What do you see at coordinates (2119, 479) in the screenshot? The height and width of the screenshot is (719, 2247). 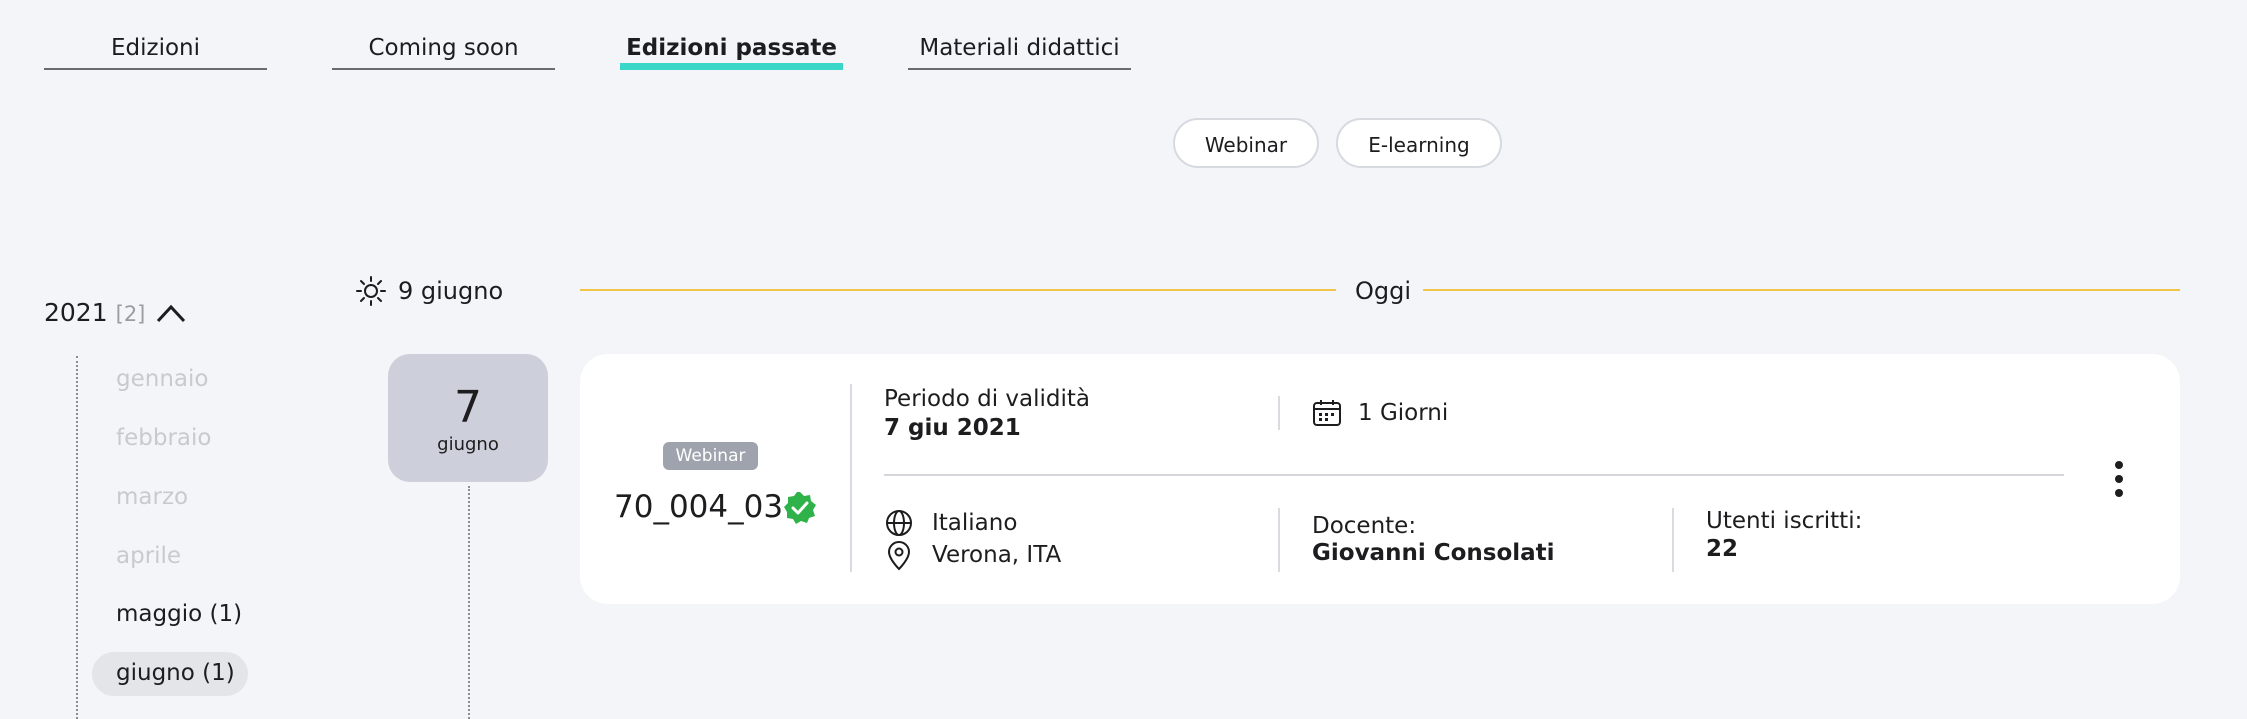 I see `more-options-icon` at bounding box center [2119, 479].